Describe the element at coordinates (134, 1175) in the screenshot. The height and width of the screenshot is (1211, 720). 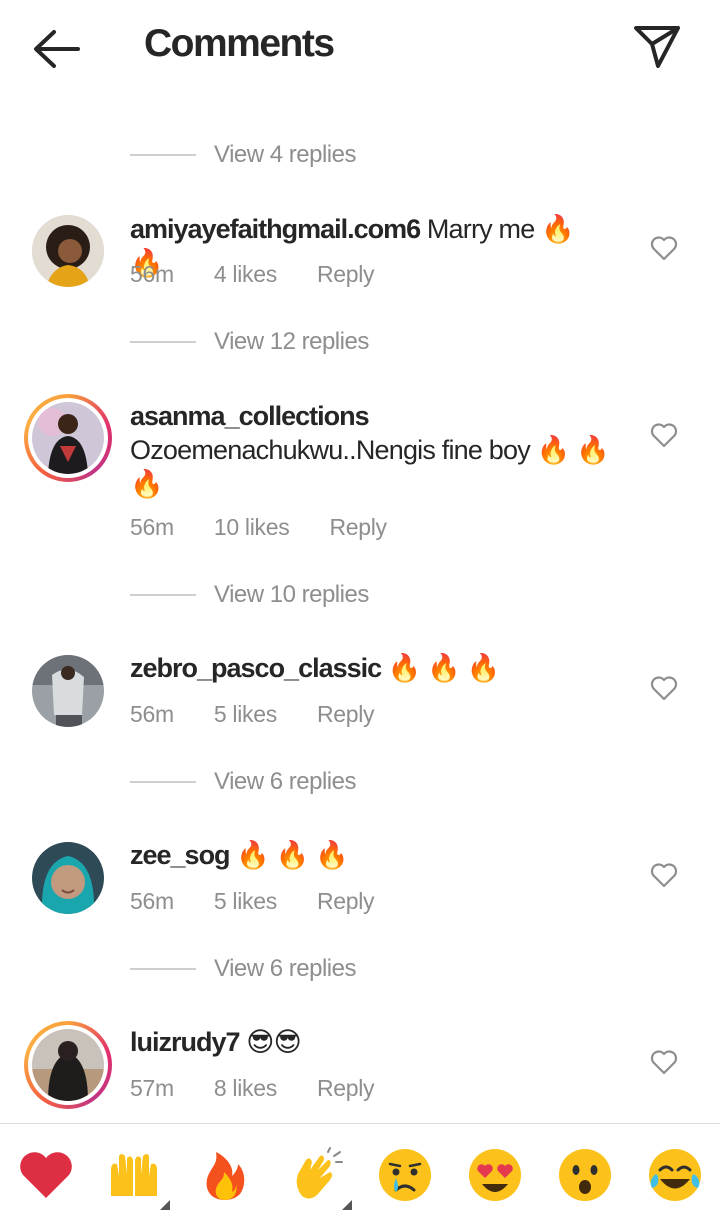
I see `raising-hands-icon` at that location.